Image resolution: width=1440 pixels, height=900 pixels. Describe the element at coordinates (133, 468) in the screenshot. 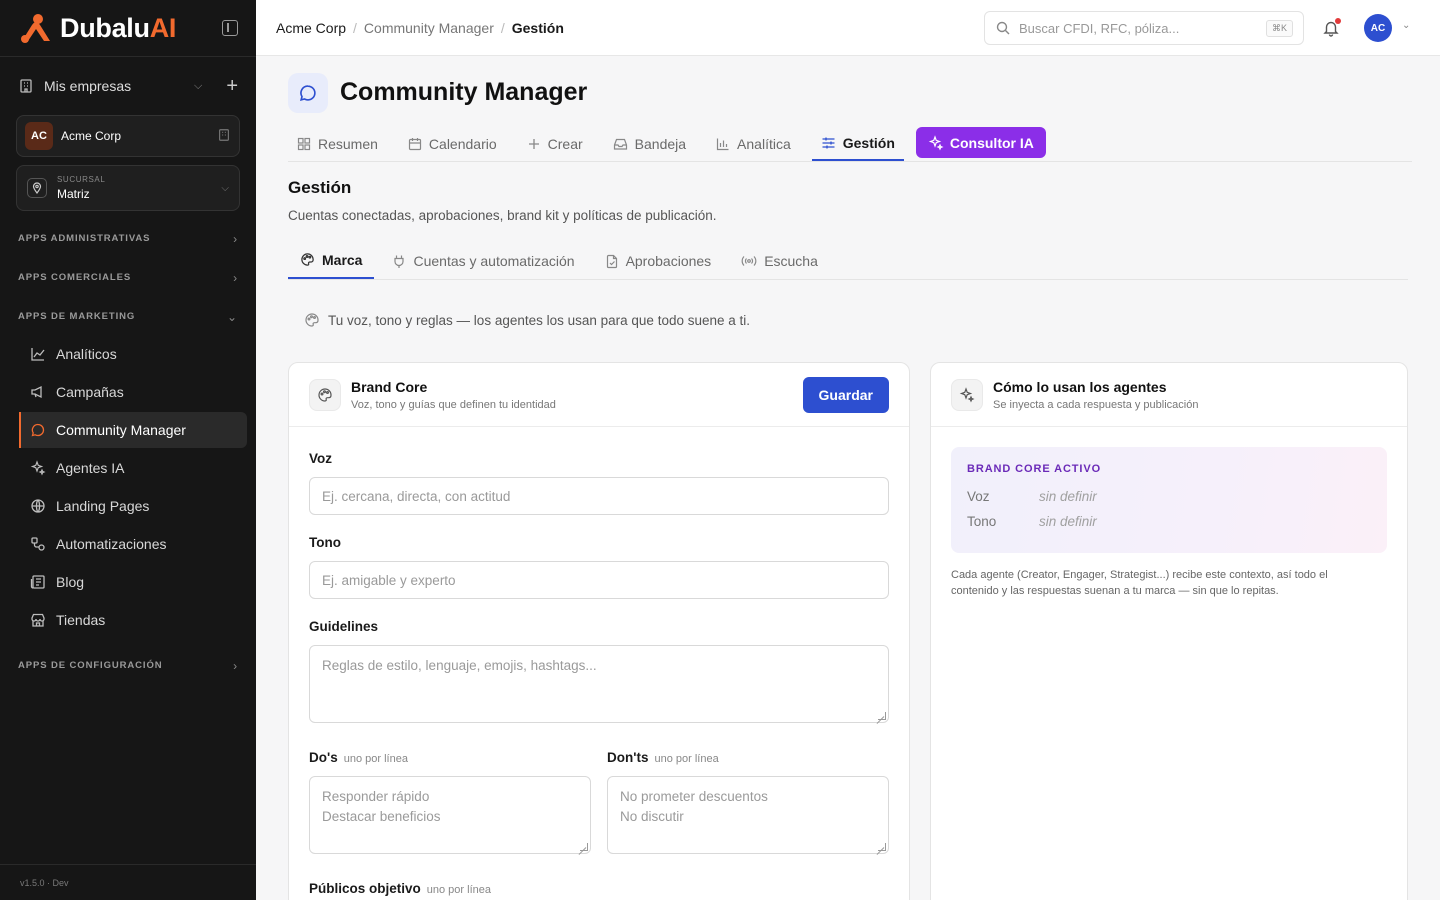

I see `sidebar-item-agentes-ia: Agentes IA` at that location.